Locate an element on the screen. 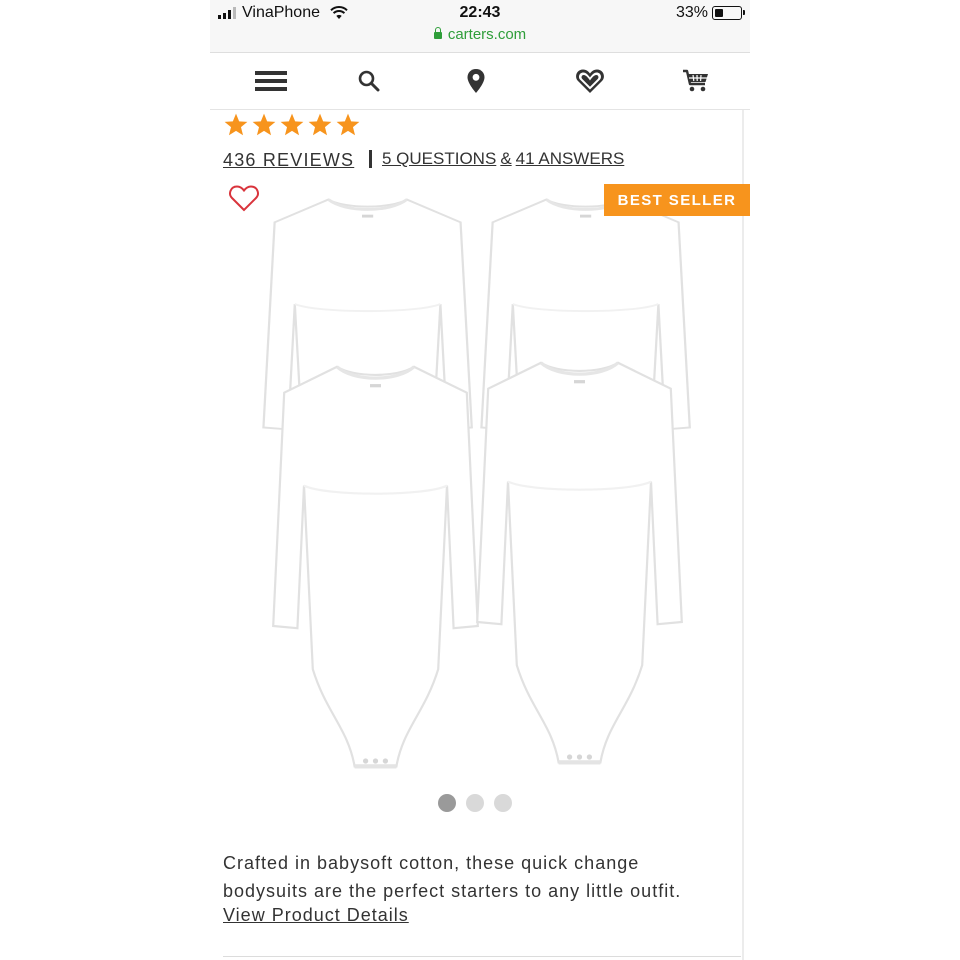 The image size is (960, 960). questions-answers-link: 5 QUESTIONS & 41 ANSWERS is located at coordinates (505, 159).